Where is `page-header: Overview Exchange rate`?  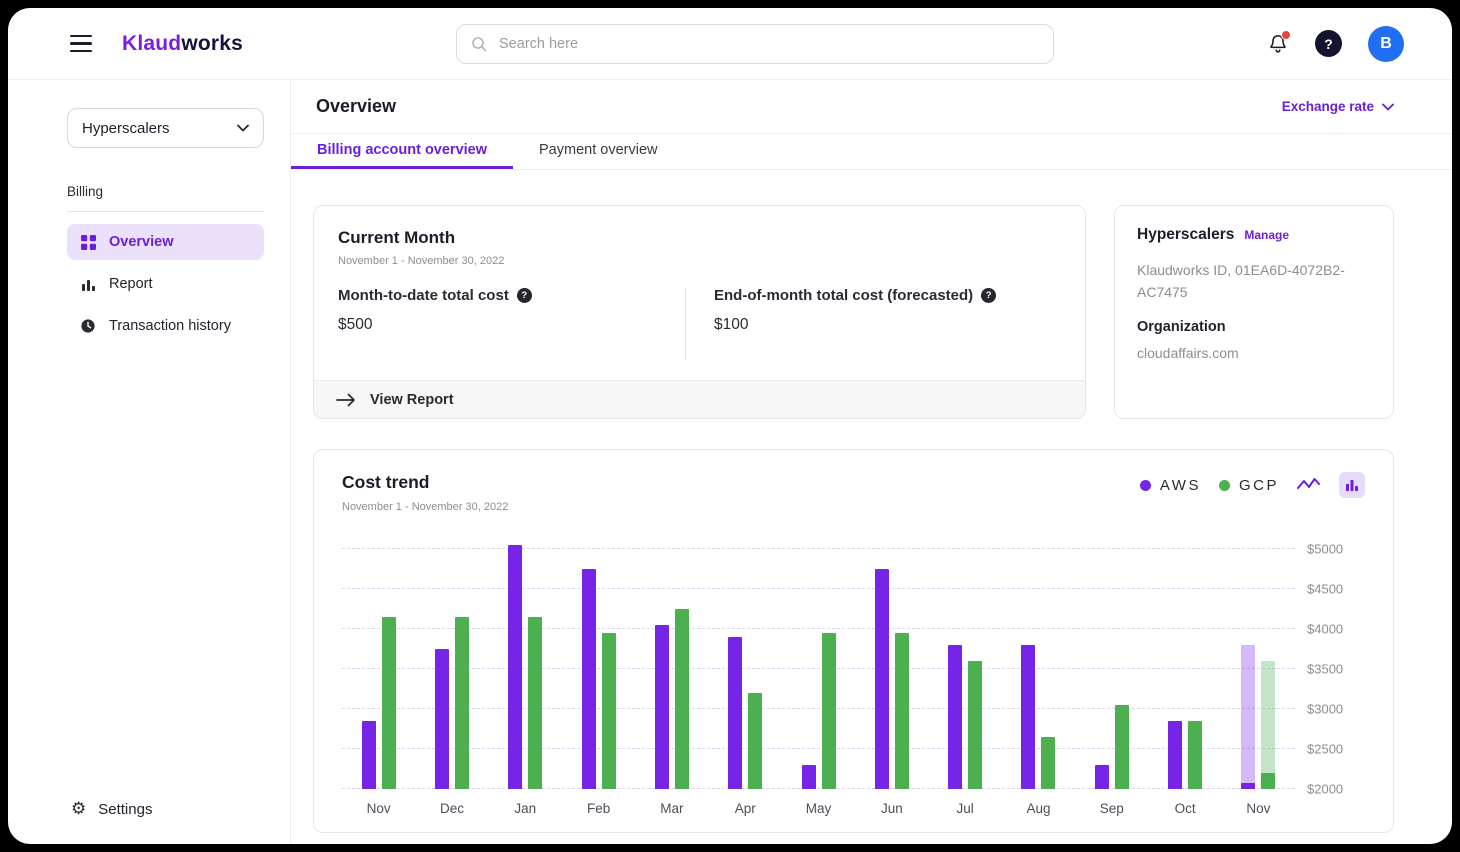 page-header: Overview Exchange rate is located at coordinates (871, 107).